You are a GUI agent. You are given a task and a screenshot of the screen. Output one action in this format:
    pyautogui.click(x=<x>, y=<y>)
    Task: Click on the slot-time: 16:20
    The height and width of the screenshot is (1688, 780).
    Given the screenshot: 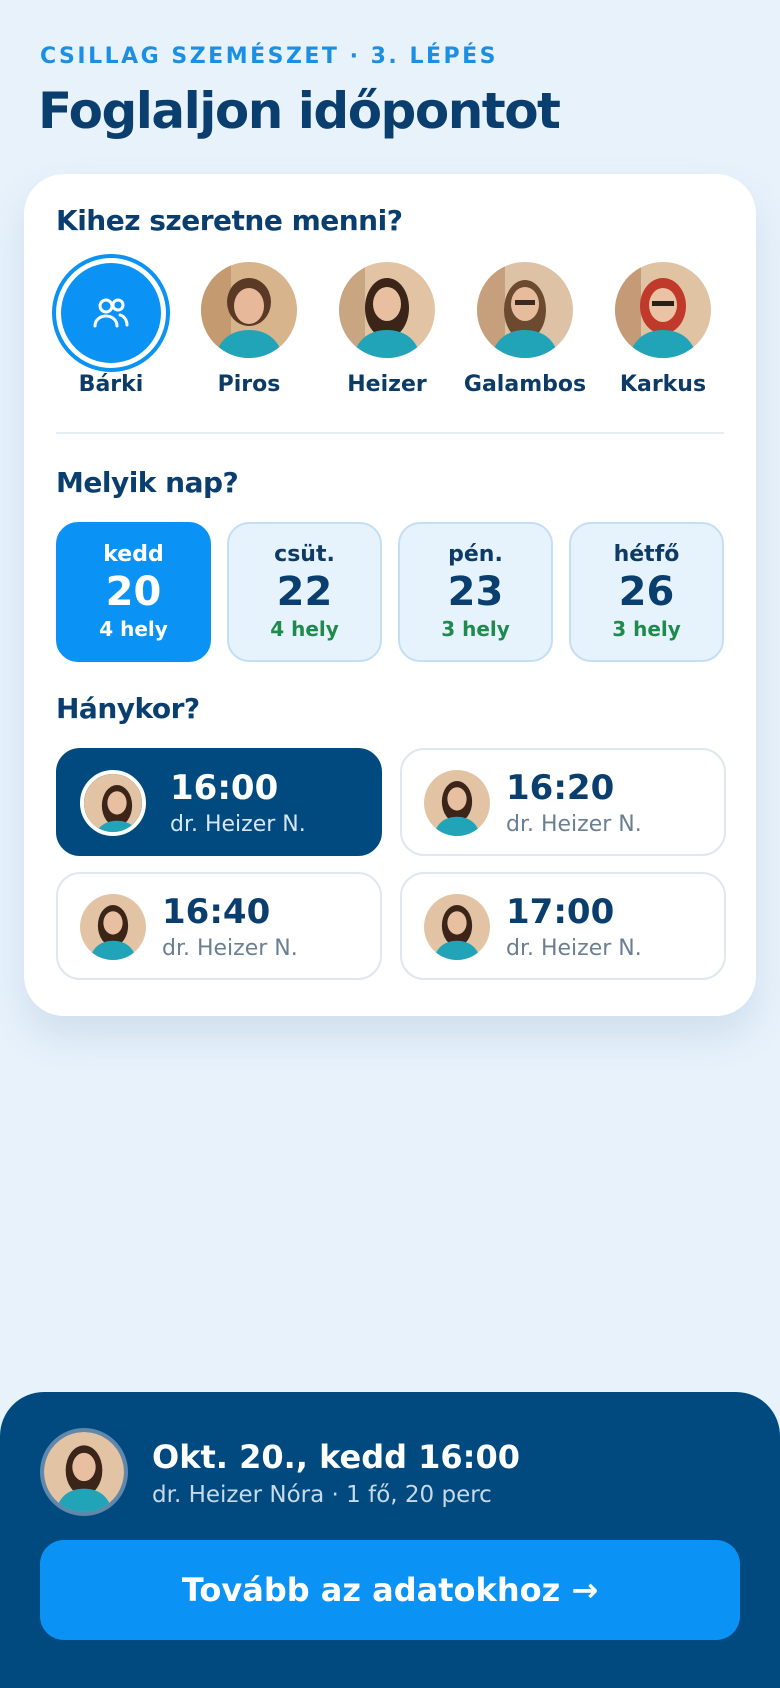 What is the action you would take?
    pyautogui.click(x=560, y=788)
    